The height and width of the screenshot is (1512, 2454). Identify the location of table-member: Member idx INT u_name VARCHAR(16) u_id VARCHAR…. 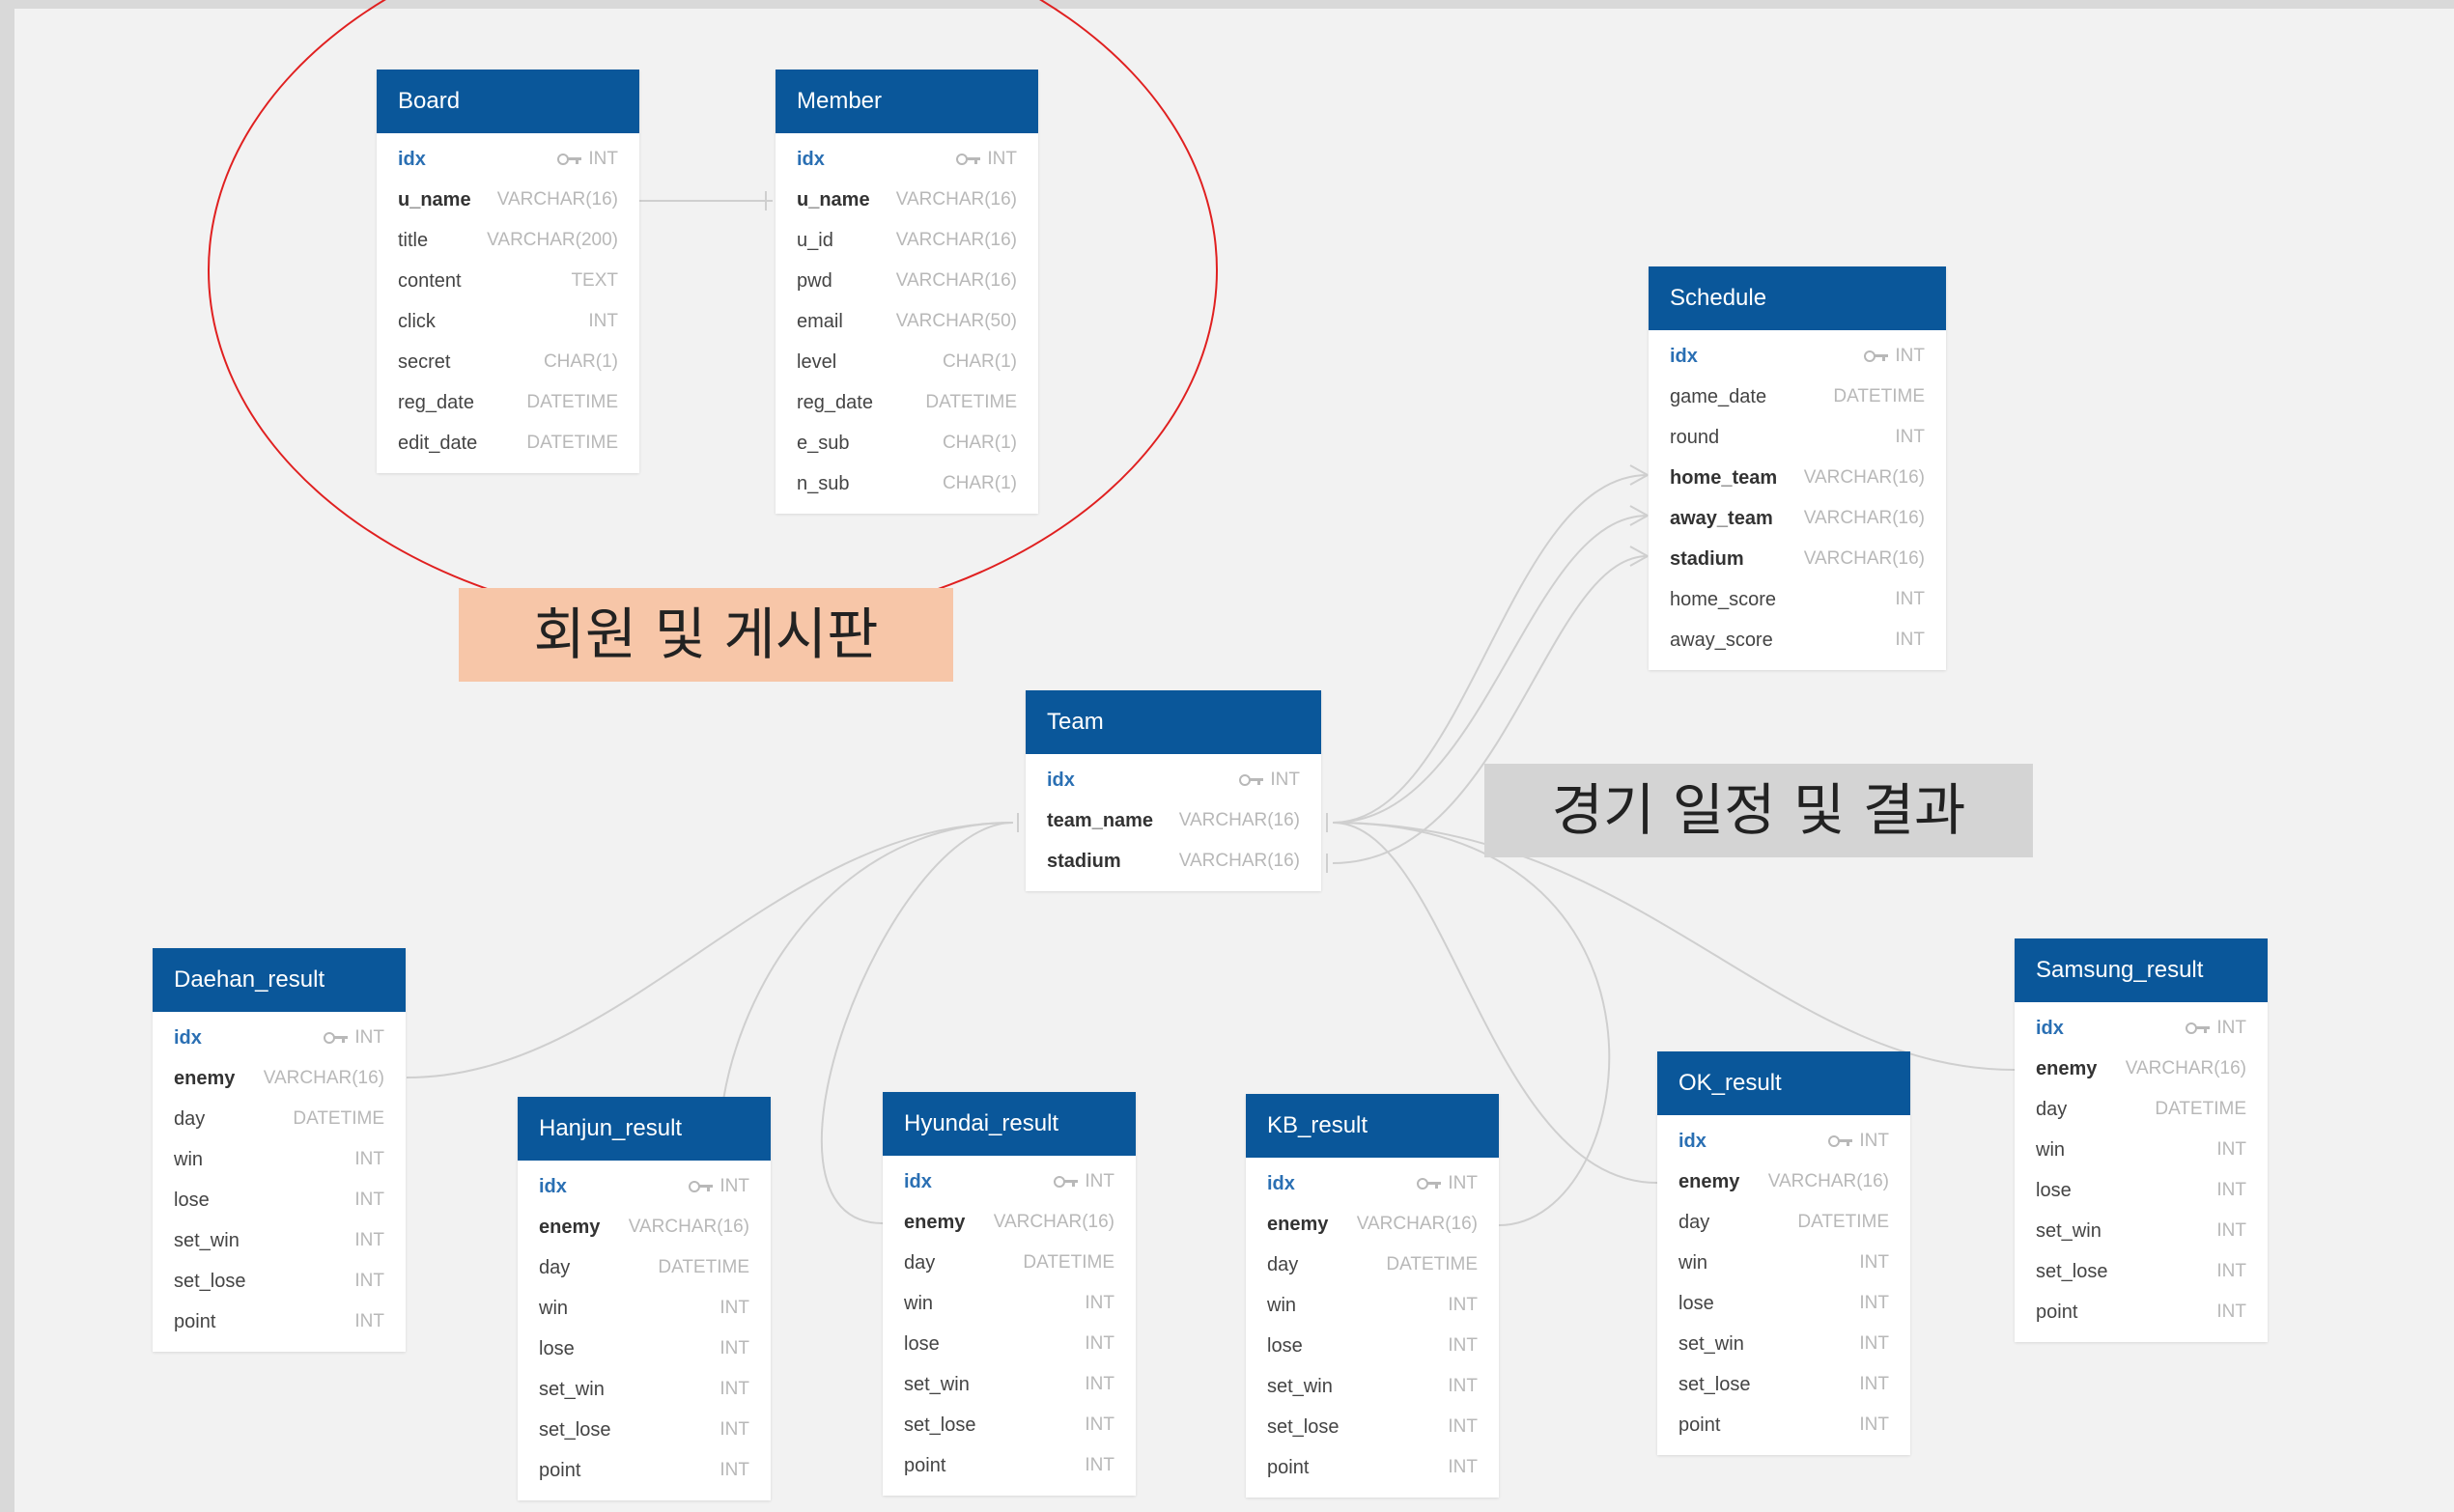
(907, 292).